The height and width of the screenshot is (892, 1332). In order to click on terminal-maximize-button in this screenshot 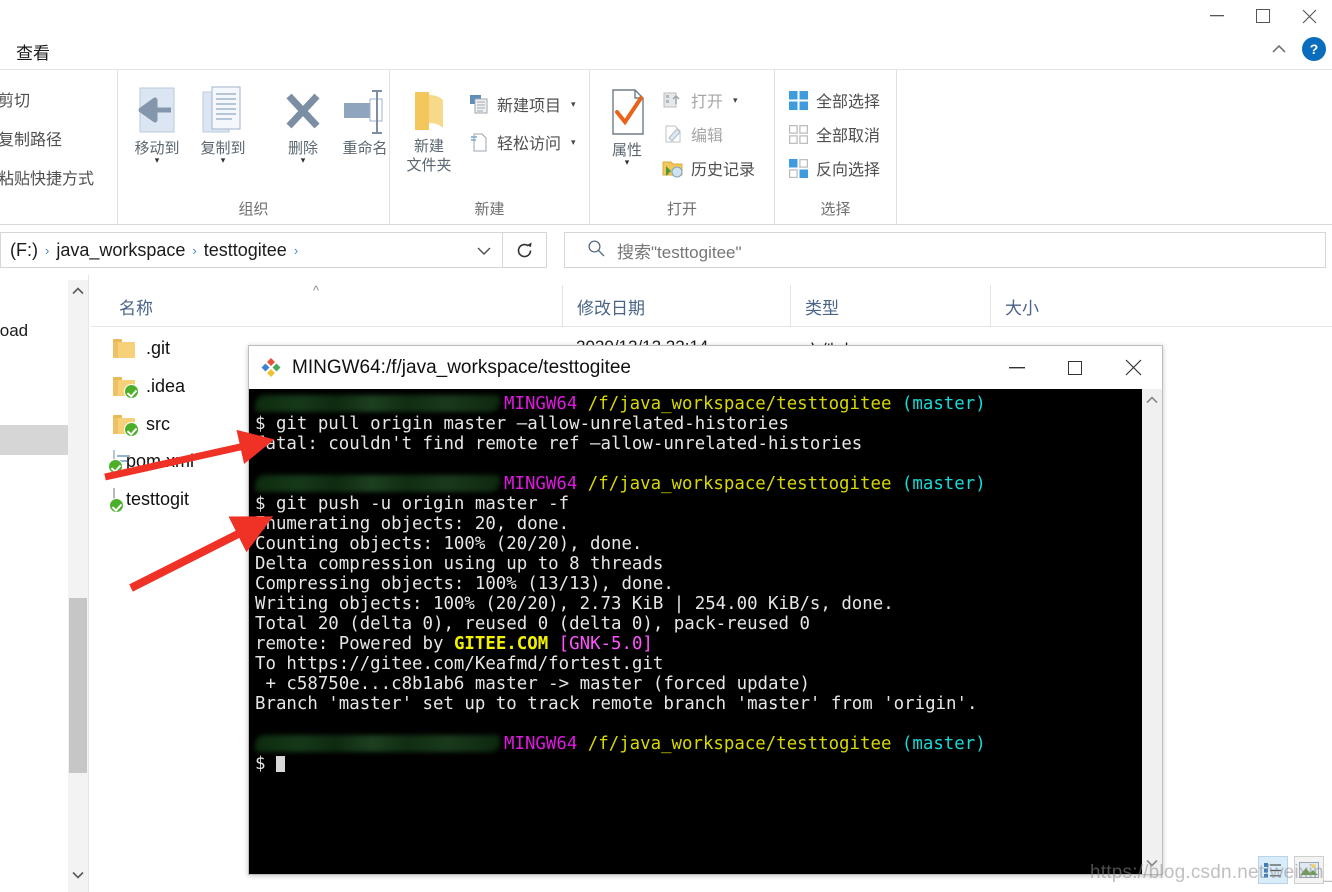, I will do `click(1075, 367)`.